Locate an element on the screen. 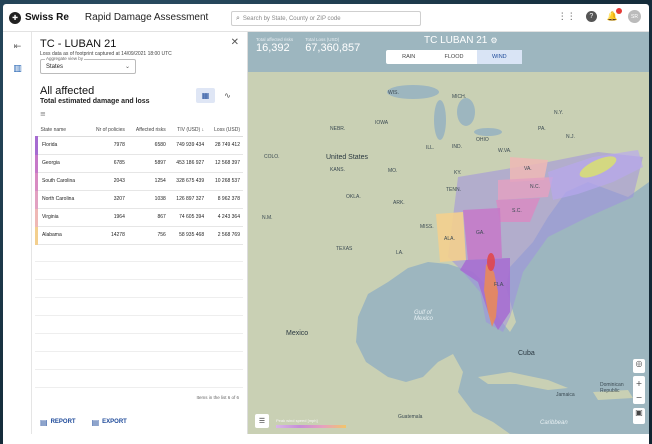  export-label: EXPORT is located at coordinates (114, 422).